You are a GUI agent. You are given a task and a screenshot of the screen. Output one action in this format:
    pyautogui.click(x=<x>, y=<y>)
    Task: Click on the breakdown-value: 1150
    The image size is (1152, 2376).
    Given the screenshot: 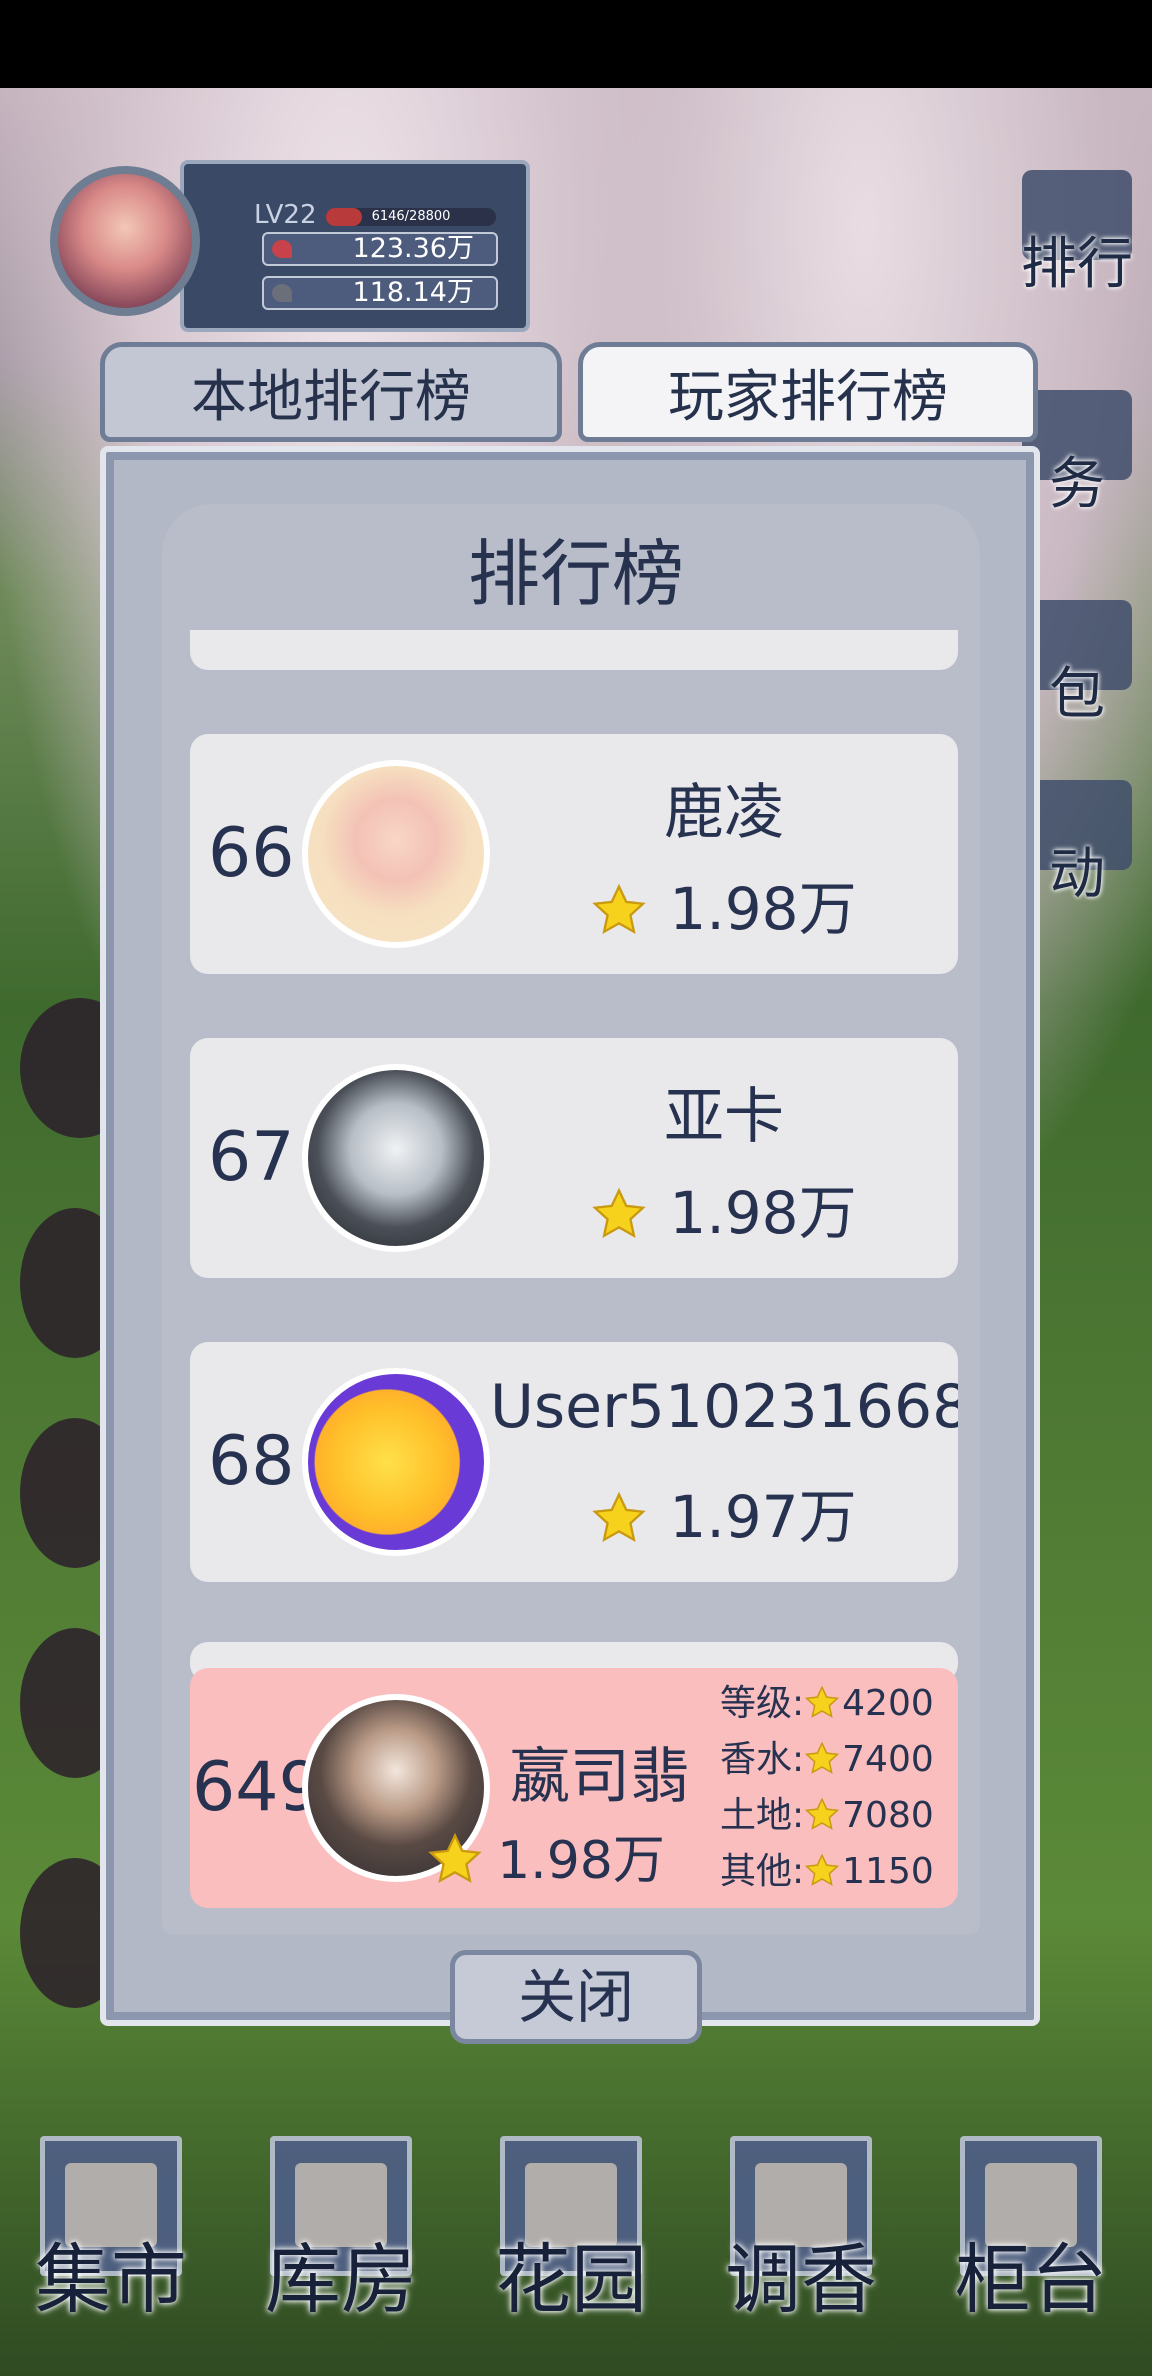 What is the action you would take?
    pyautogui.click(x=888, y=1871)
    